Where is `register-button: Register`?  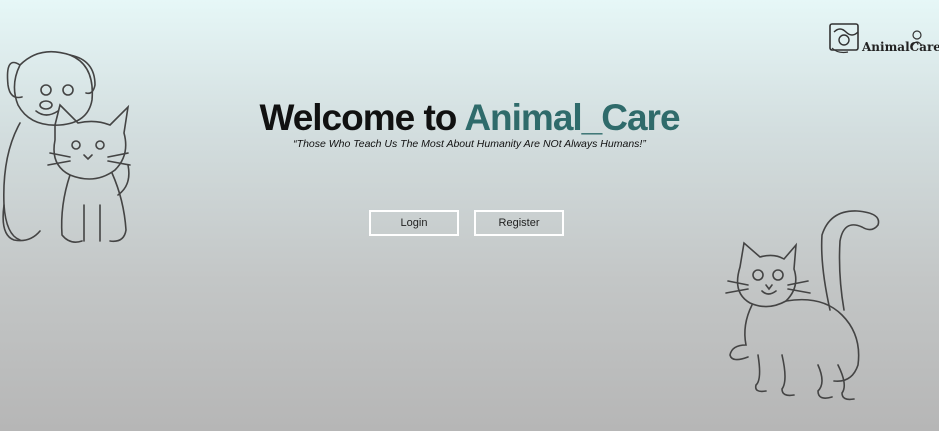 register-button: Register is located at coordinates (519, 223).